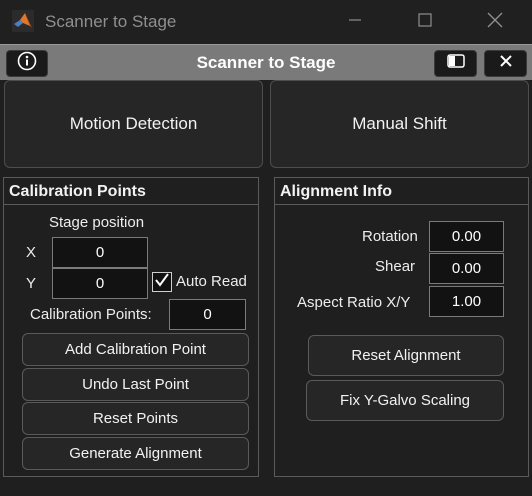 This screenshot has height=496, width=532. What do you see at coordinates (135, 384) in the screenshot?
I see `undo-last-point-button: Undo Last Point` at bounding box center [135, 384].